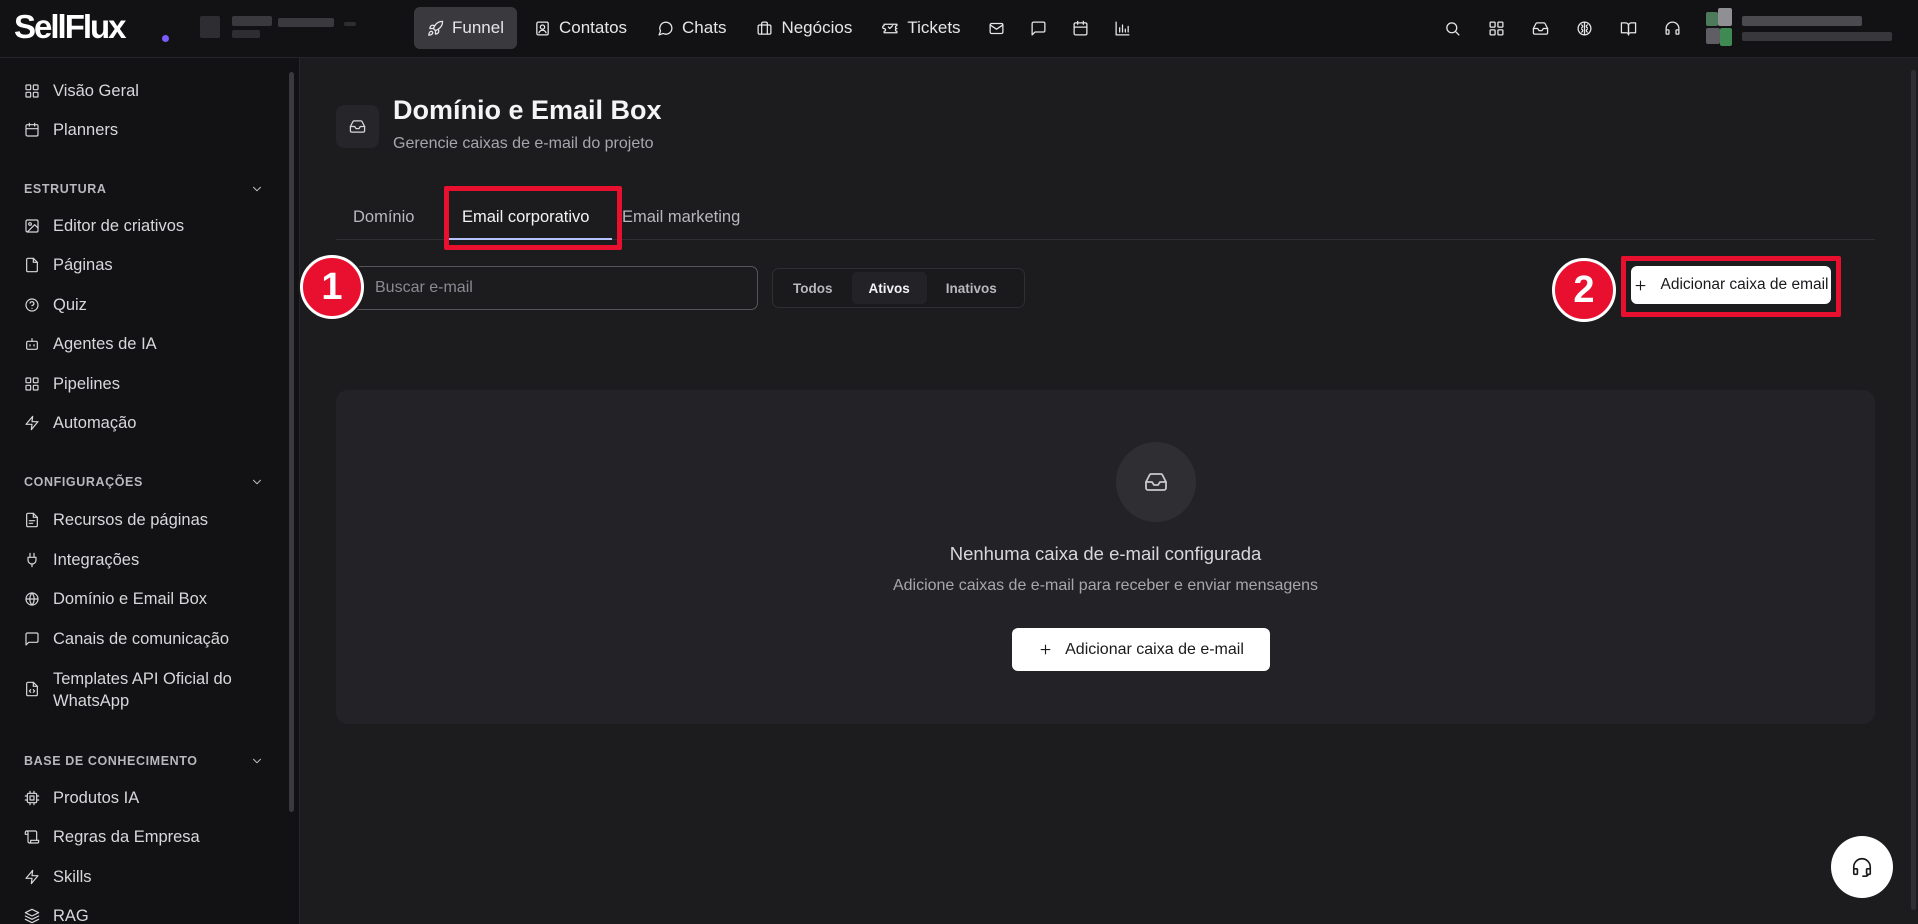 This screenshot has height=924, width=1918. What do you see at coordinates (921, 28) in the screenshot?
I see `nav-tickets: Tickets` at bounding box center [921, 28].